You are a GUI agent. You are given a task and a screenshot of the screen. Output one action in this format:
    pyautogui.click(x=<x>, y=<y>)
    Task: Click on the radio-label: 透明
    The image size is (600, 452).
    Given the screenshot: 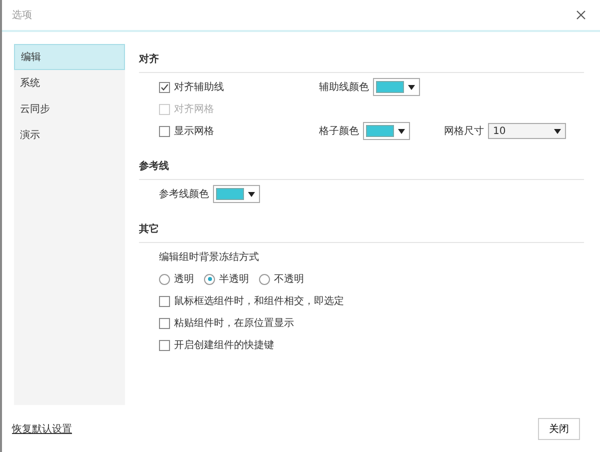 What is the action you would take?
    pyautogui.click(x=184, y=279)
    